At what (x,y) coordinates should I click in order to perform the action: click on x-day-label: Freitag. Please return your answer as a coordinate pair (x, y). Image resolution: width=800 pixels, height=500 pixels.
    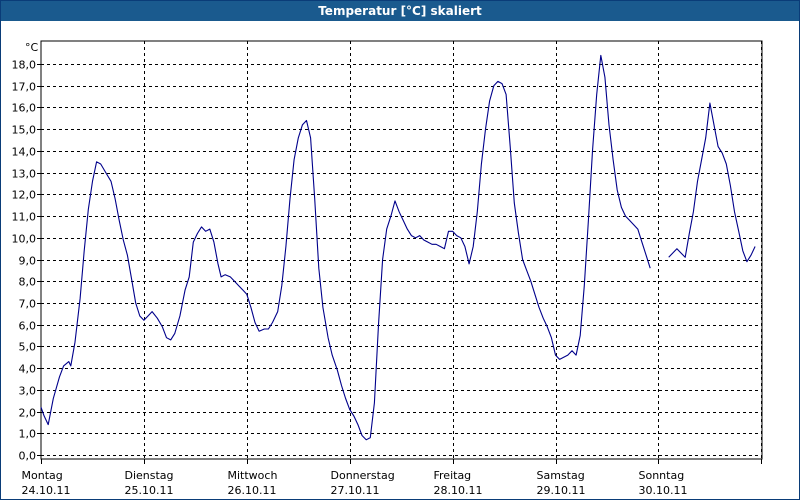
    Looking at the image, I should click on (453, 475).